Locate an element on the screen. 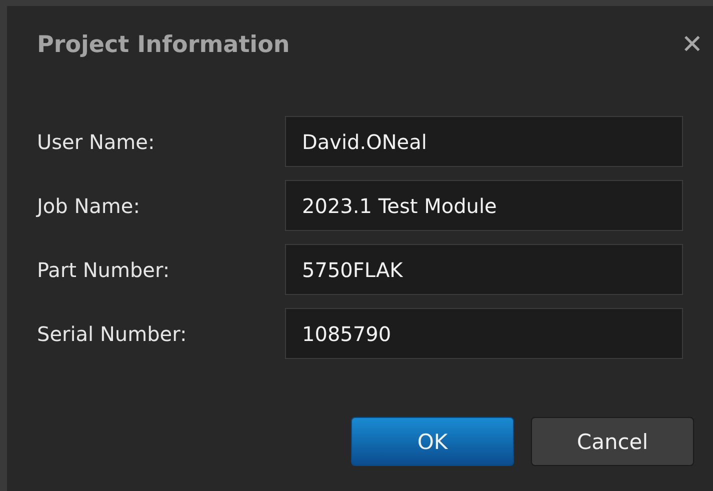 Image resolution: width=713 pixels, height=491 pixels. window-title: Project Information is located at coordinates (163, 45).